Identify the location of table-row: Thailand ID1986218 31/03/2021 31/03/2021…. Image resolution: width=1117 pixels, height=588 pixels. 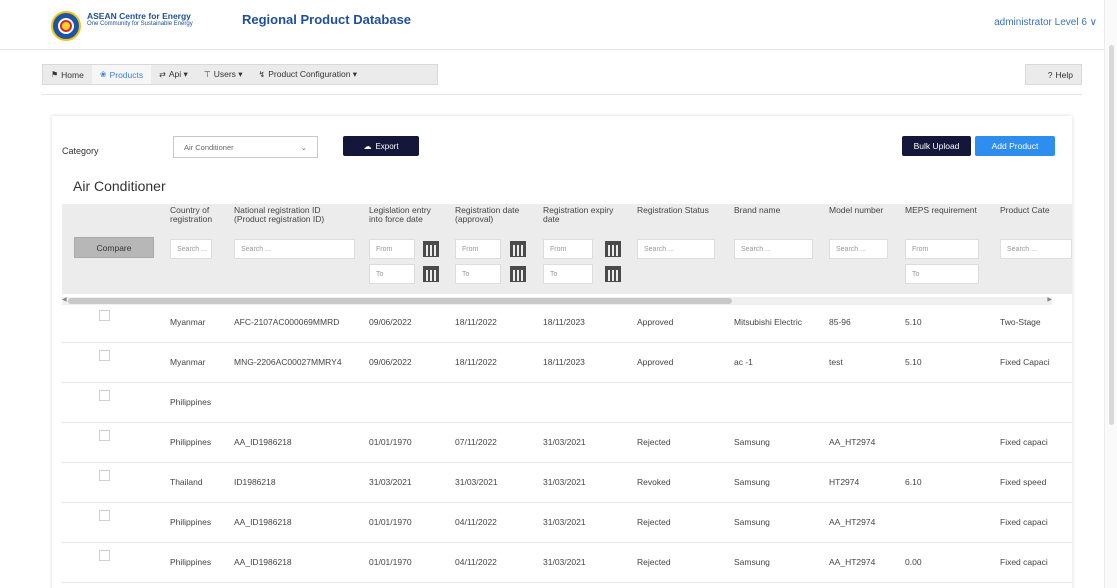
(567, 483).